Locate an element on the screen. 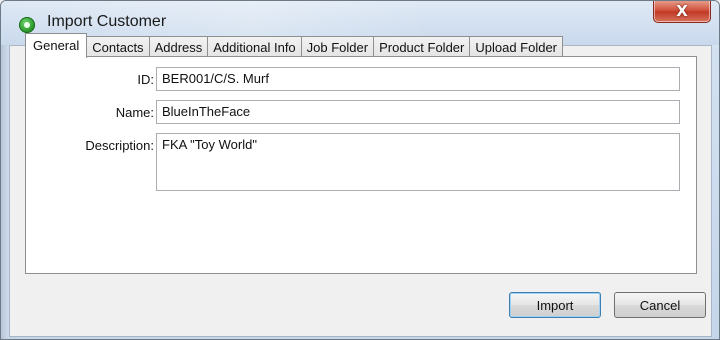  id-field: BER001/C/S. Murf is located at coordinates (418, 79).